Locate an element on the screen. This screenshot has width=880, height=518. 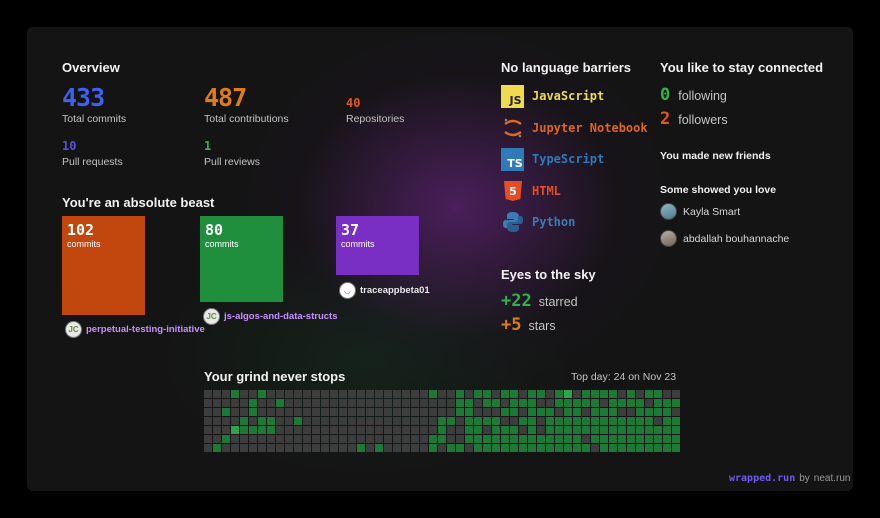
repo-link-3: ◡ traceappbeta01 is located at coordinates (384, 290).